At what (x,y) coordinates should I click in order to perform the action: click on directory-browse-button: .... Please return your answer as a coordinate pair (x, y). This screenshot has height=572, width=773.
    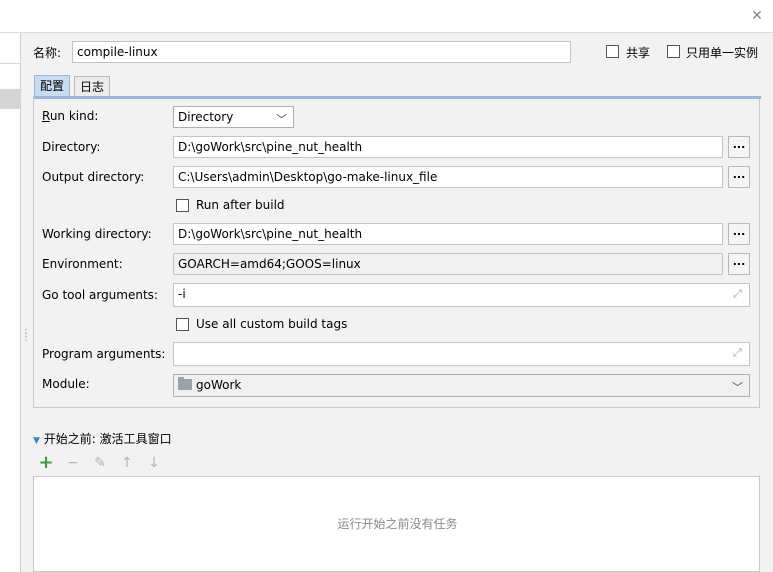
    Looking at the image, I should click on (739, 147).